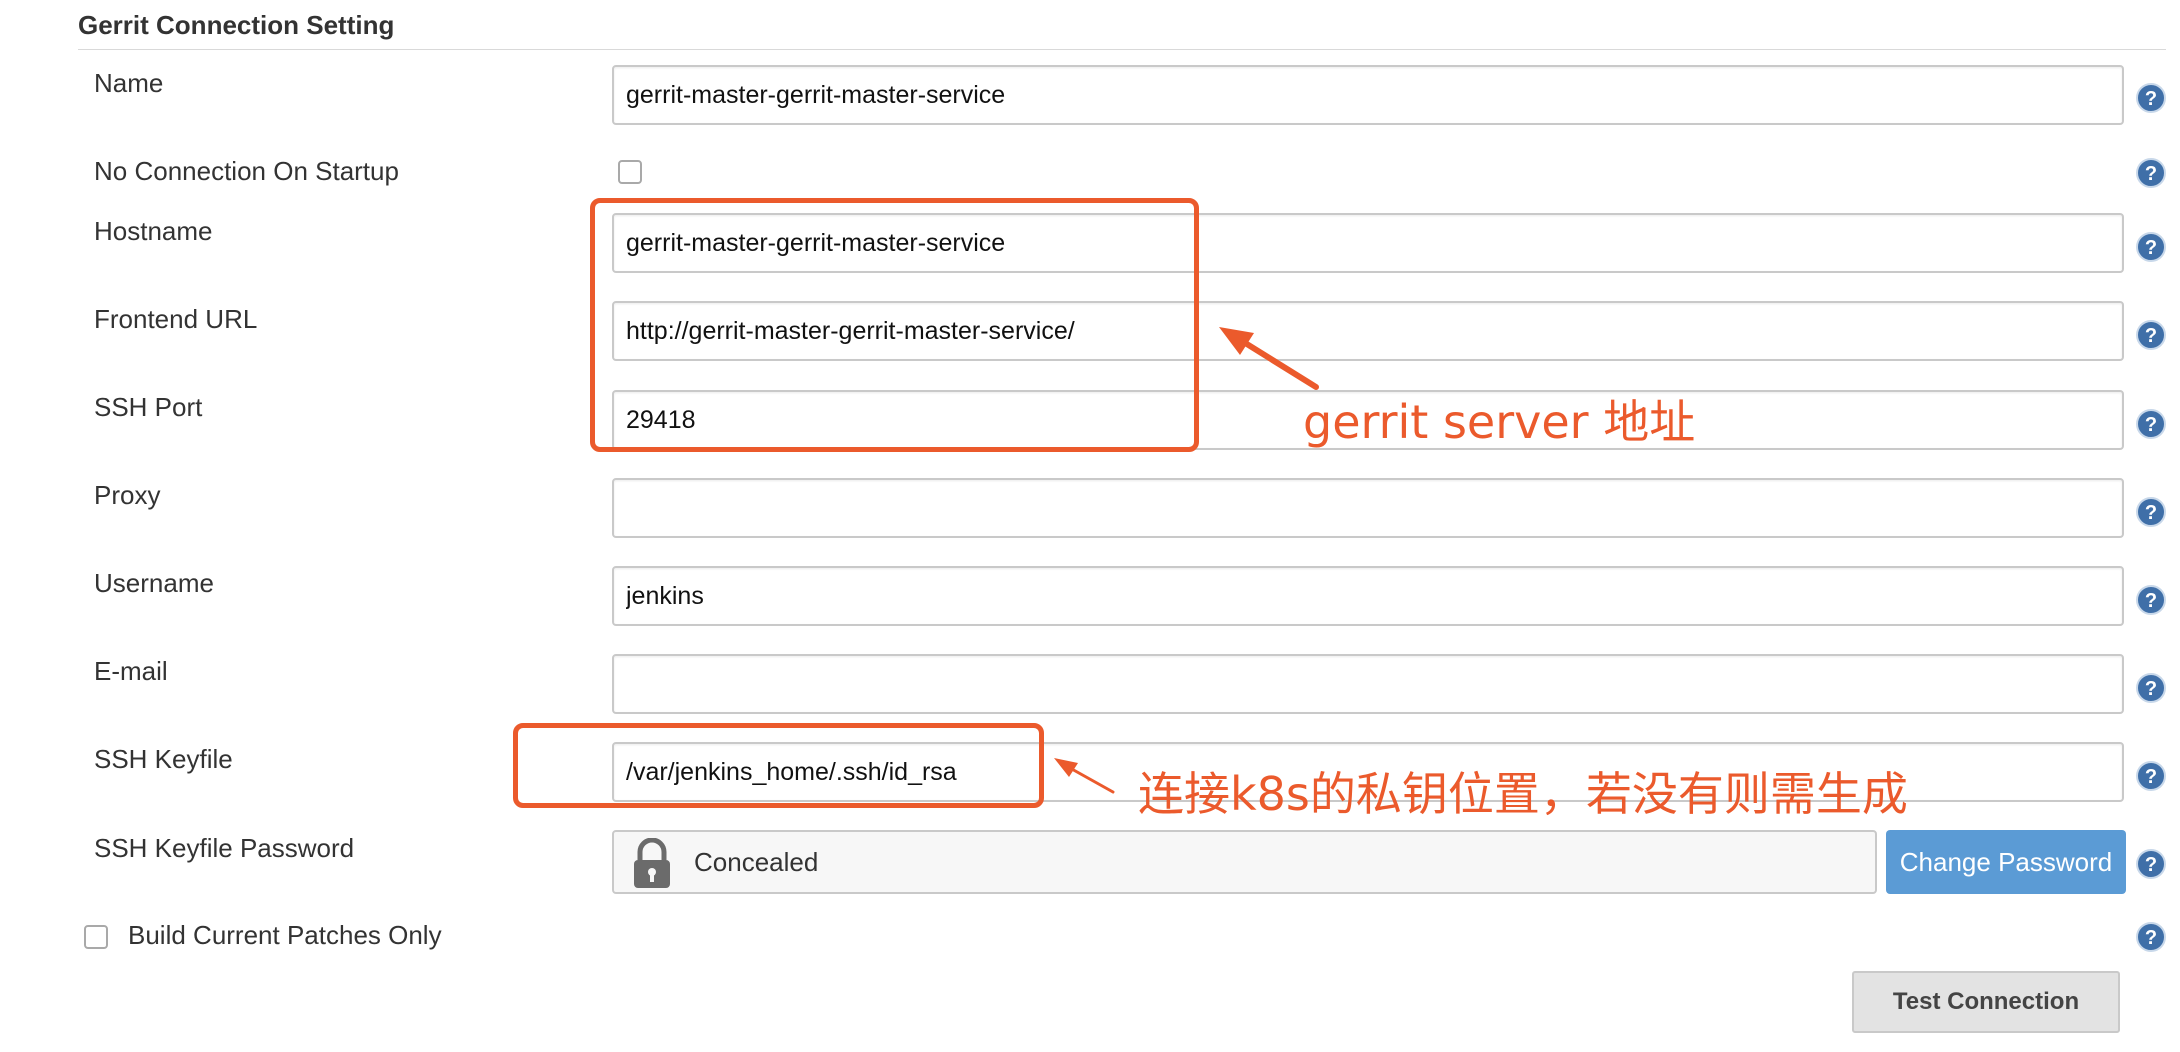 The image size is (2180, 1052). What do you see at coordinates (1499, 422) in the screenshot?
I see `annotation-server-address: gerrit server 地址` at bounding box center [1499, 422].